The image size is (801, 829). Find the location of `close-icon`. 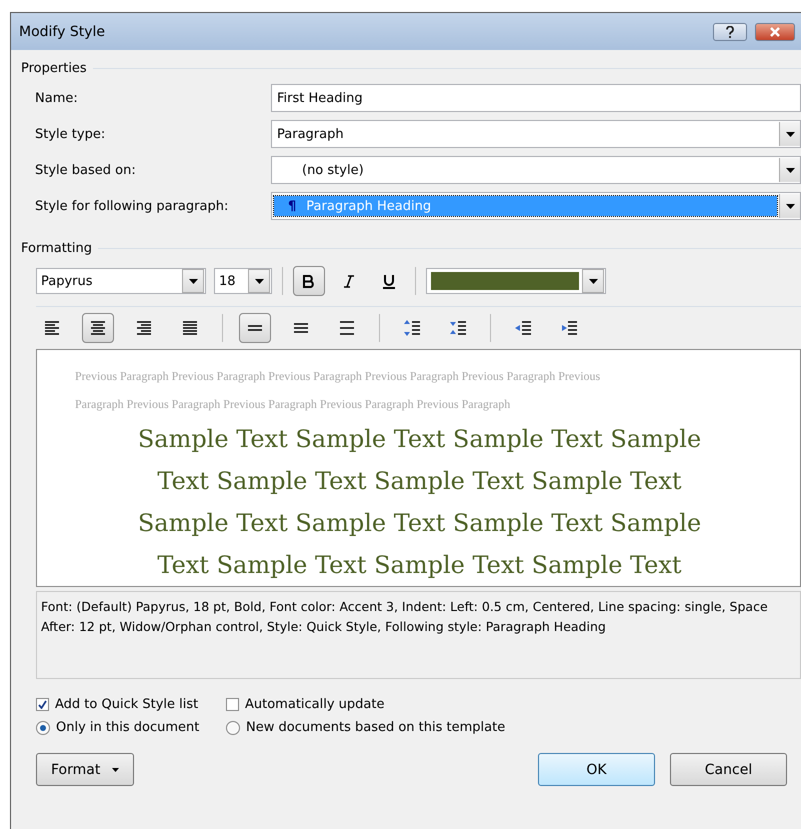

close-icon is located at coordinates (775, 31).